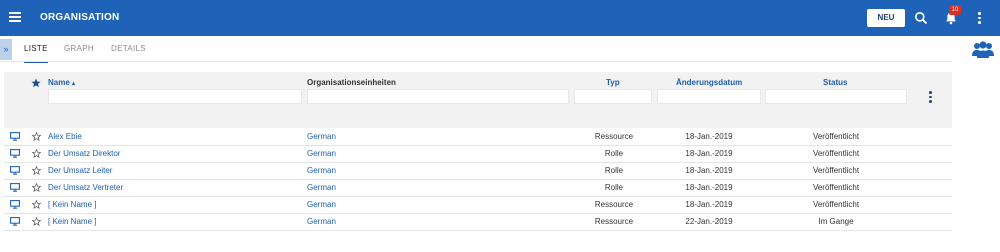 Image resolution: width=1000 pixels, height=252 pixels. What do you see at coordinates (930, 98) in the screenshot?
I see `column-options-kebab-icon` at bounding box center [930, 98].